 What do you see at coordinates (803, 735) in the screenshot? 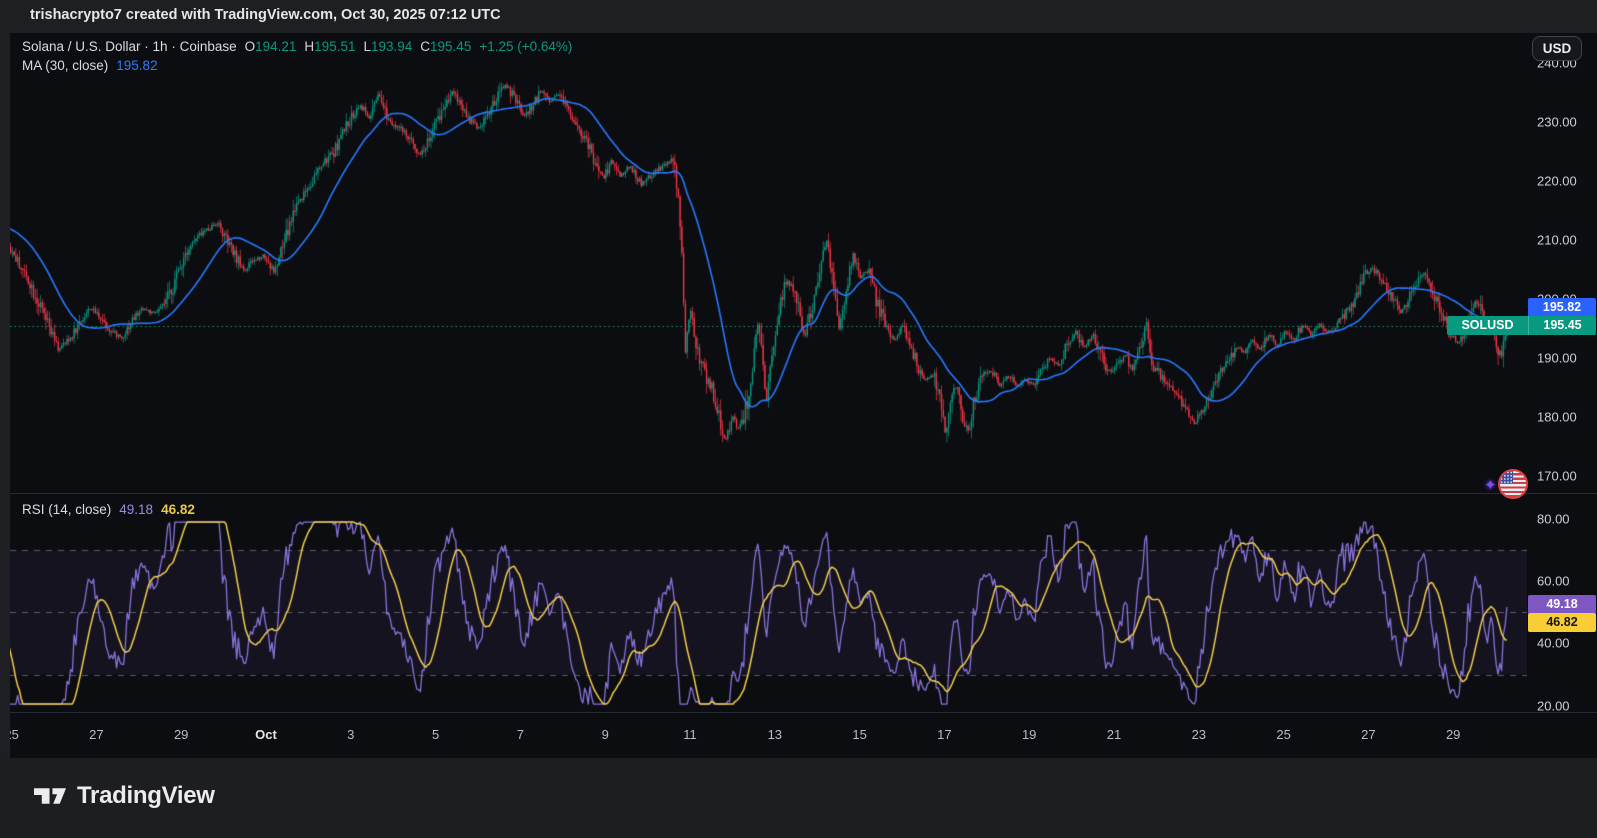
I see `time-axis: 25 27 29 Oct 3 5 7 9 11 13 15 17 19 21 23 25 27 29` at bounding box center [803, 735].